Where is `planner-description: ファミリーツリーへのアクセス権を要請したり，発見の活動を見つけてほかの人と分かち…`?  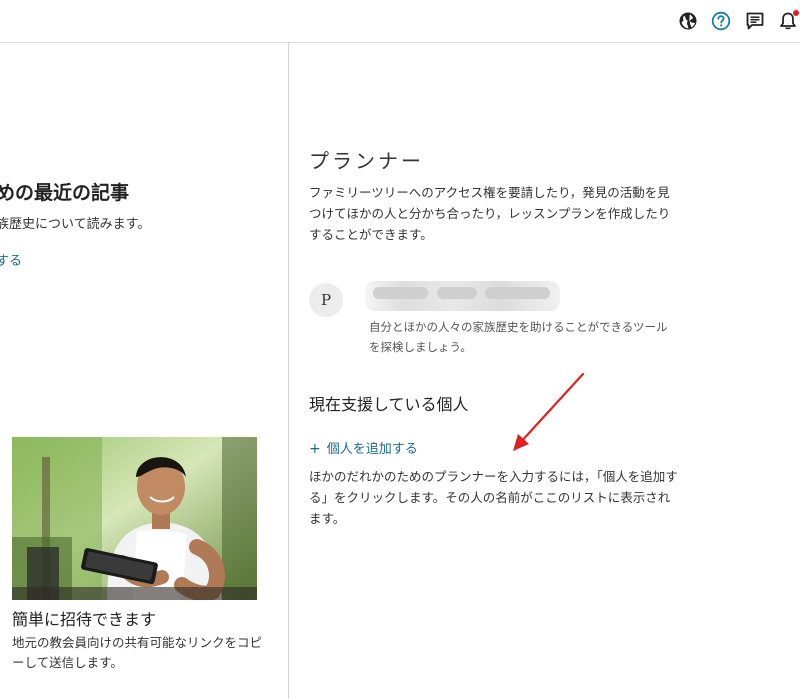 planner-description: ファミリーツリーへのアクセス権を要請したり，発見の活動を見つけてほかの人と分かち… is located at coordinates (490, 213).